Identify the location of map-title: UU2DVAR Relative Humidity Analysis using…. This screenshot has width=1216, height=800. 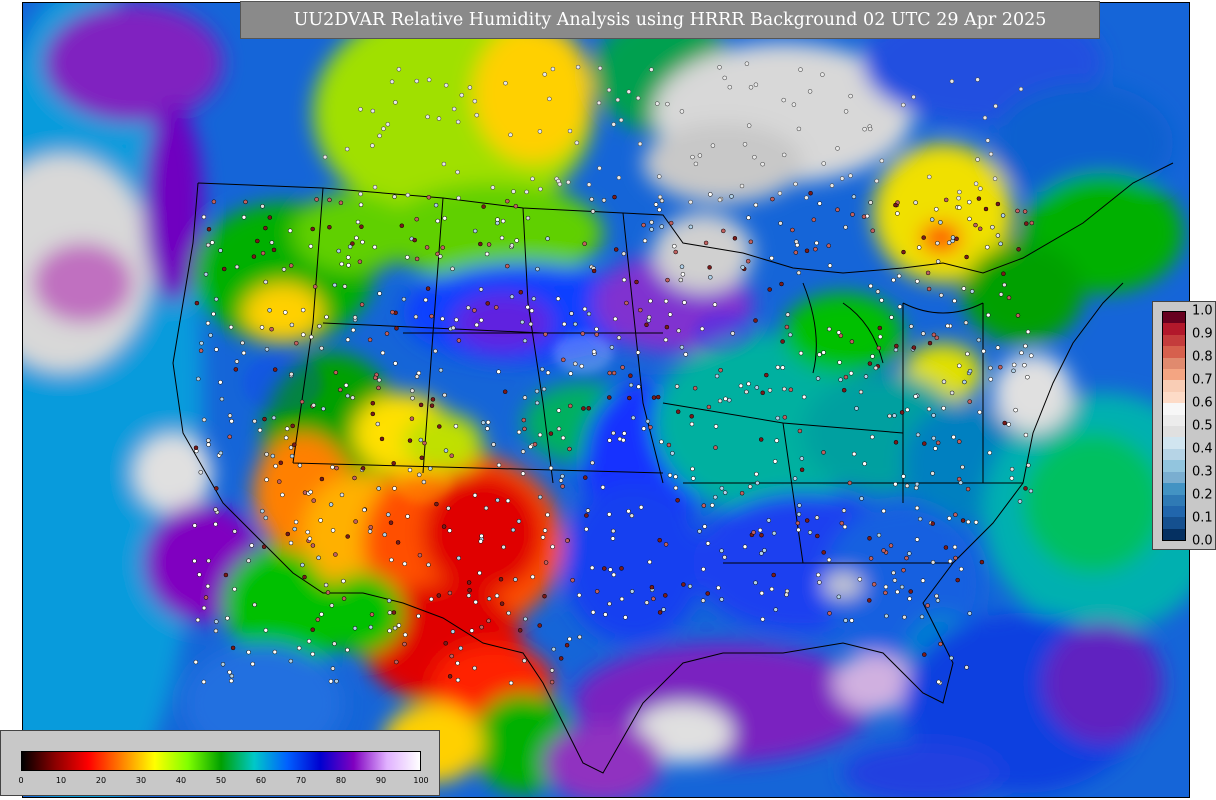
(670, 20).